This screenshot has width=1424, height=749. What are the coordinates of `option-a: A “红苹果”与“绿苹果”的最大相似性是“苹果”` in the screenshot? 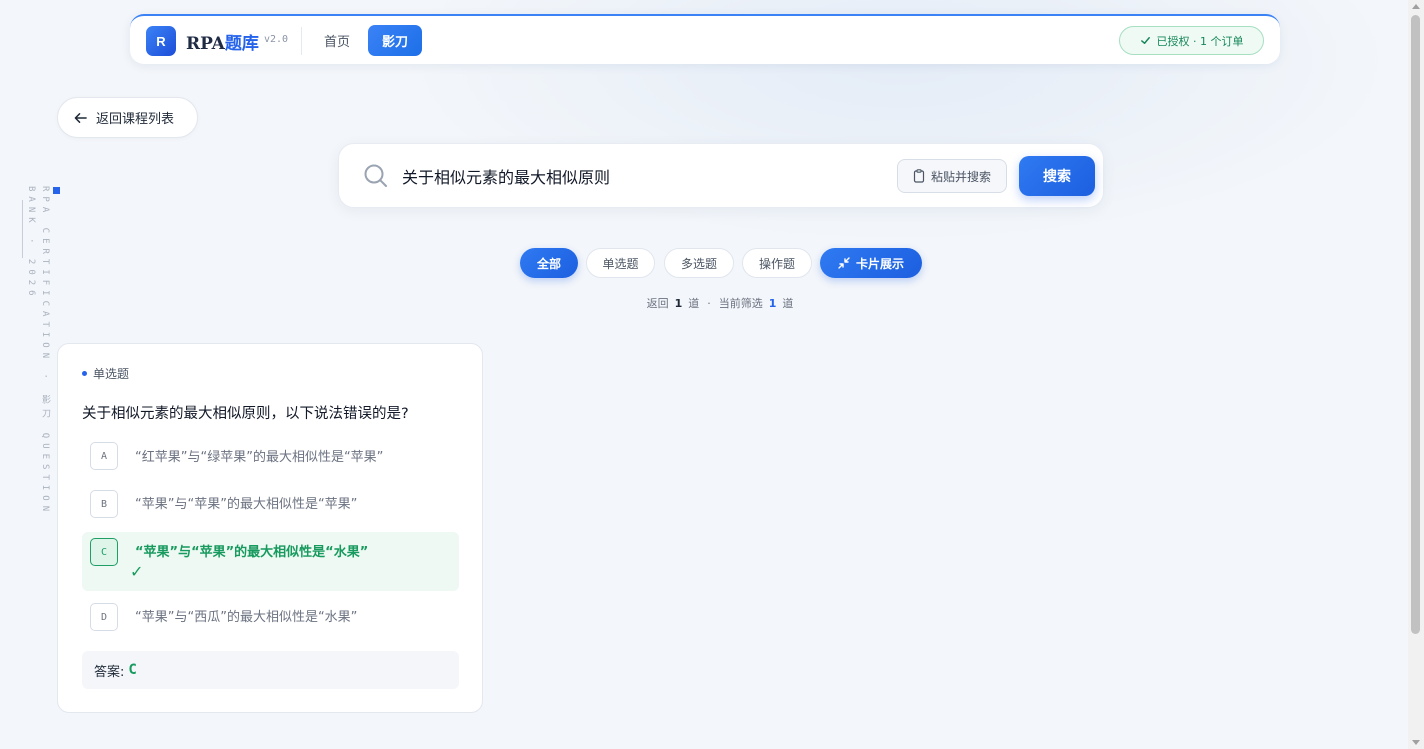 It's located at (270, 455).